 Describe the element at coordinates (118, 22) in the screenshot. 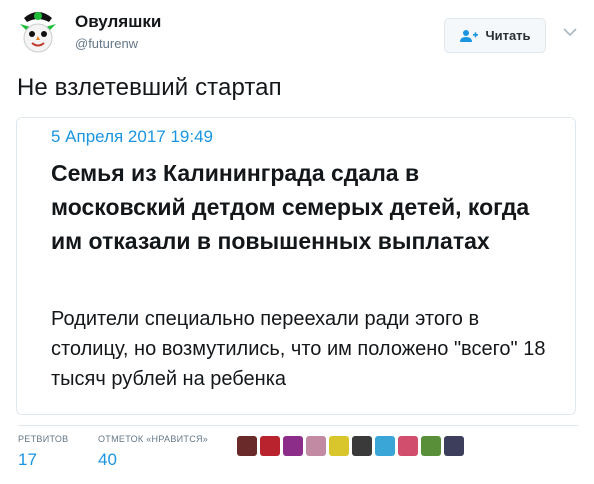

I see `author-name: Овуляшки` at that location.